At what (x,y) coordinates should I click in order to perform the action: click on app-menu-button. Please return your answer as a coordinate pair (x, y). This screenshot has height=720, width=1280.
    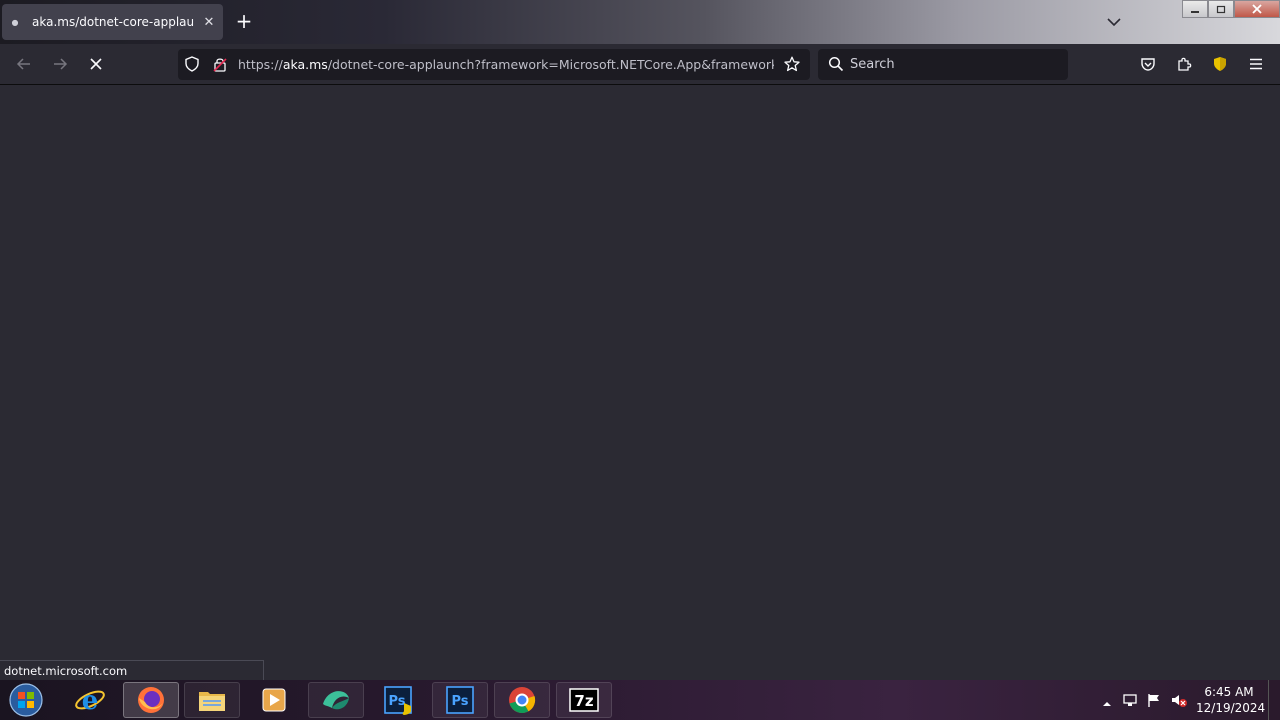
    Looking at the image, I should click on (1256, 64).